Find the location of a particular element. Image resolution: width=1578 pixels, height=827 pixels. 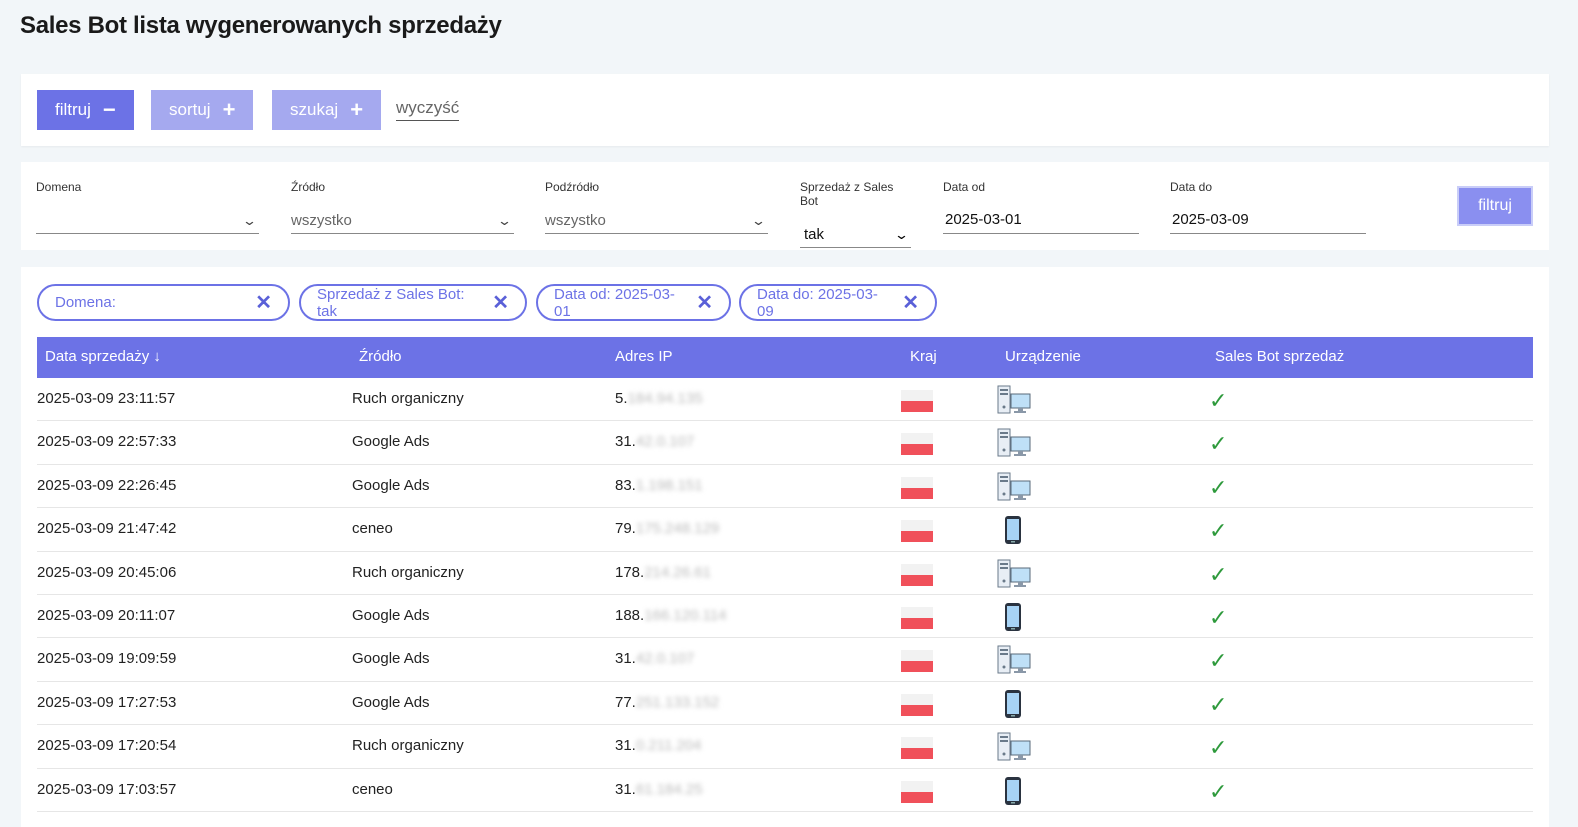

ip-hidden: 166.120.114 is located at coordinates (685, 615).